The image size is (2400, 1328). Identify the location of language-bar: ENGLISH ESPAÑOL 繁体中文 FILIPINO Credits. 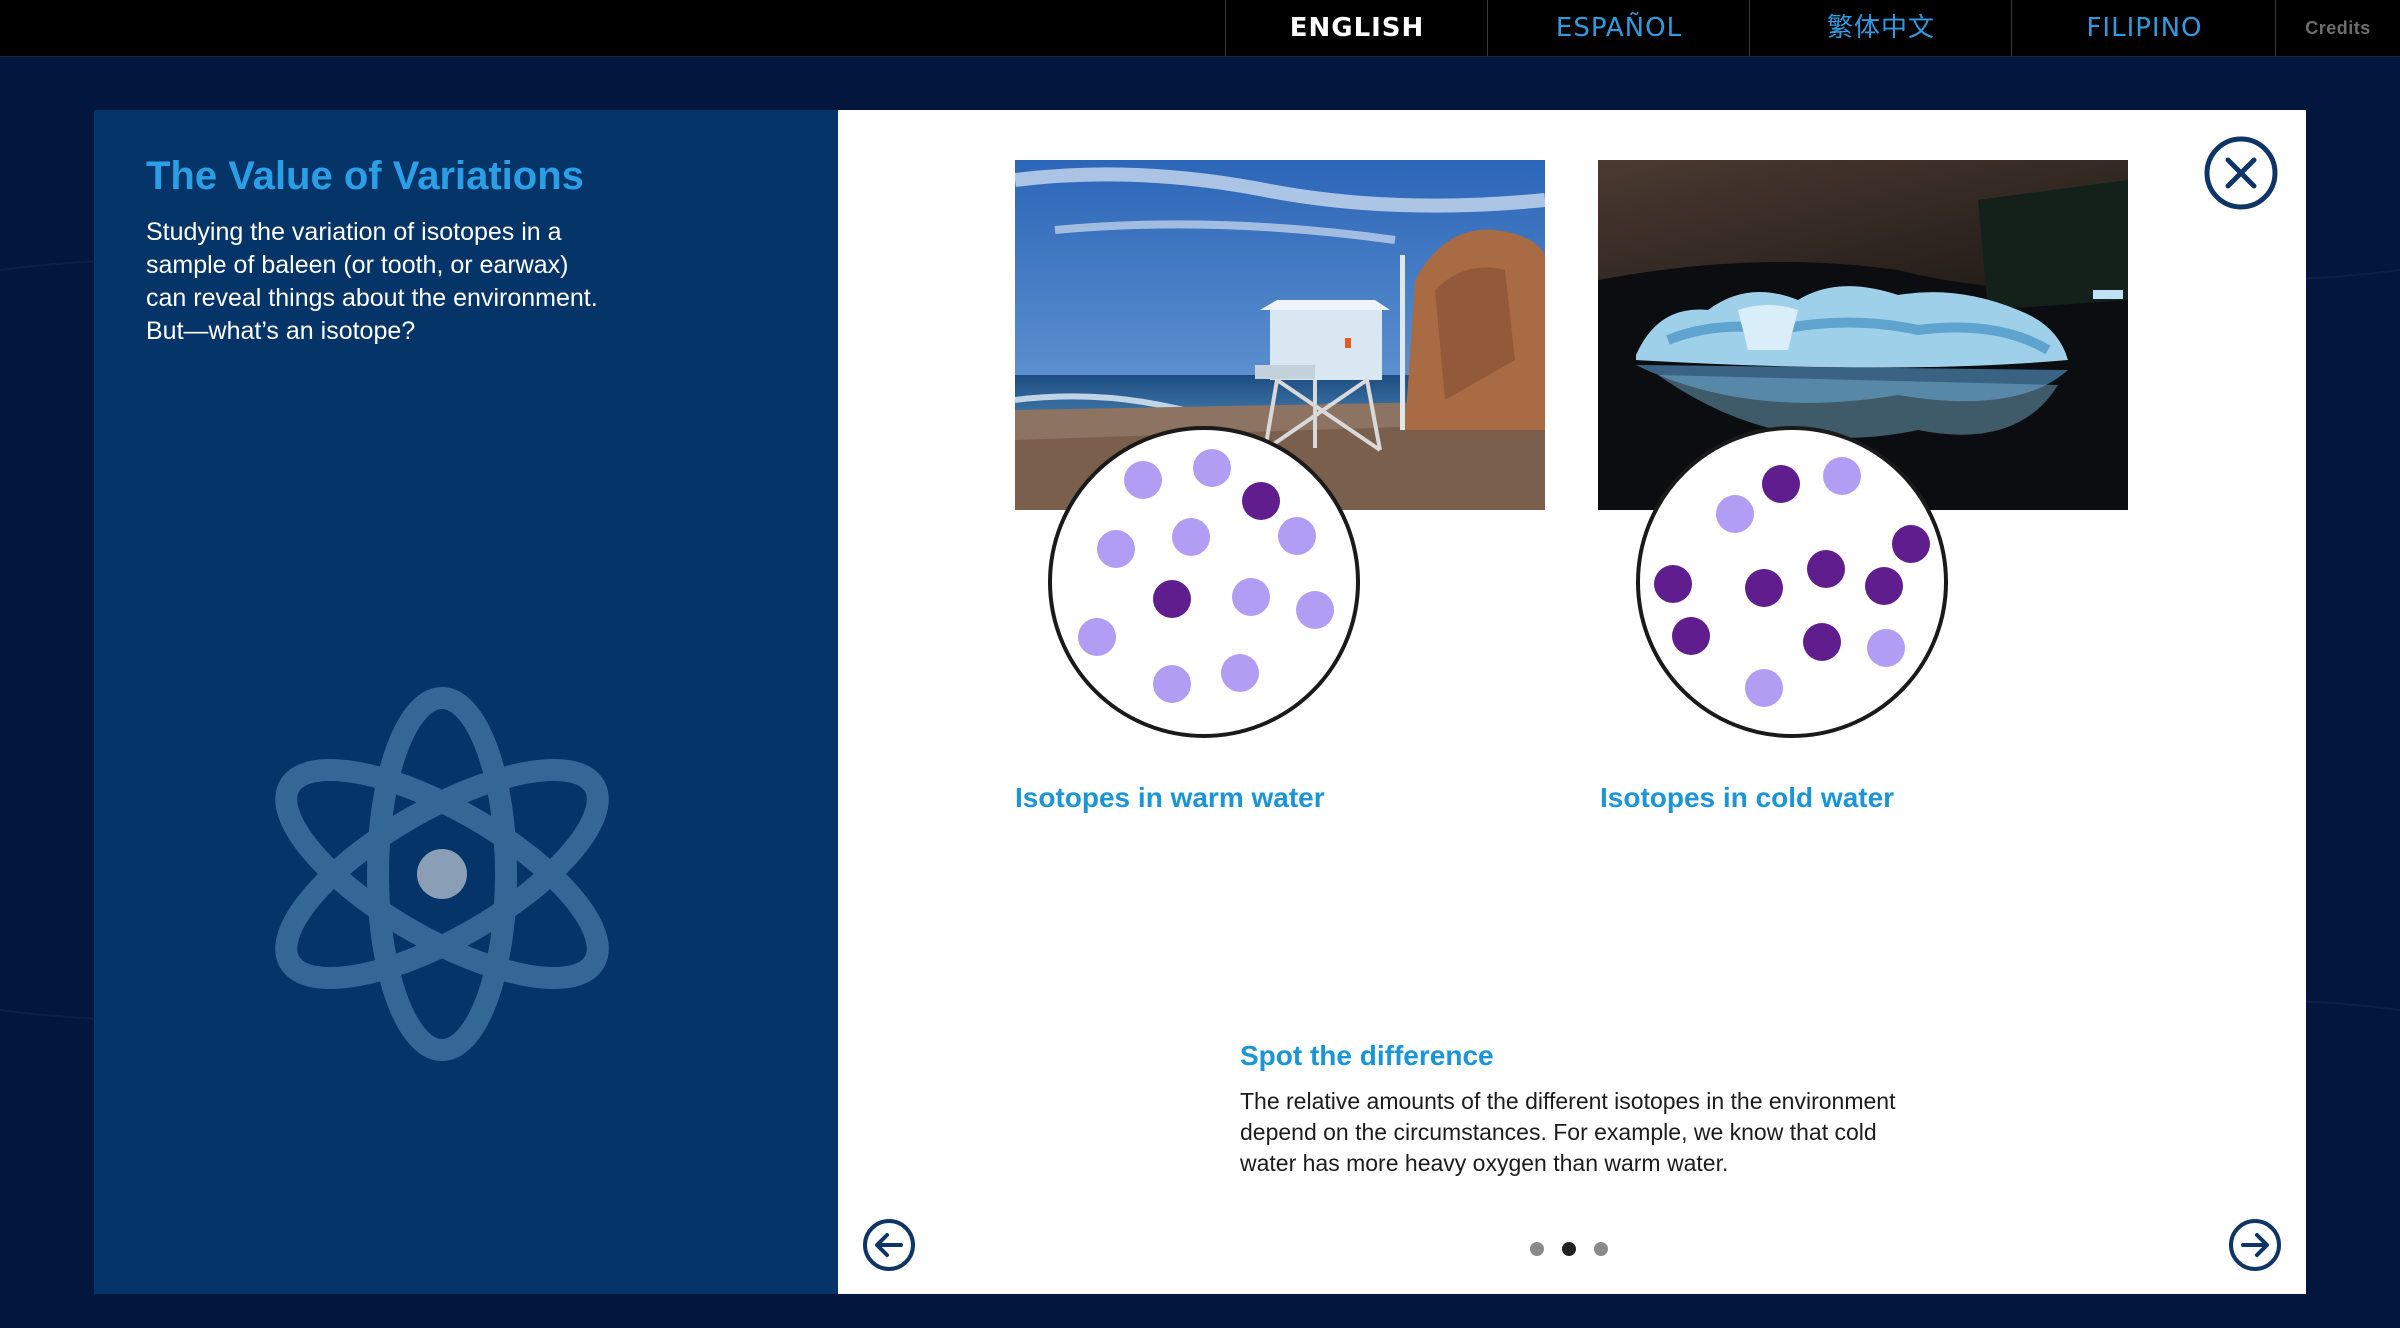
(1200, 28).